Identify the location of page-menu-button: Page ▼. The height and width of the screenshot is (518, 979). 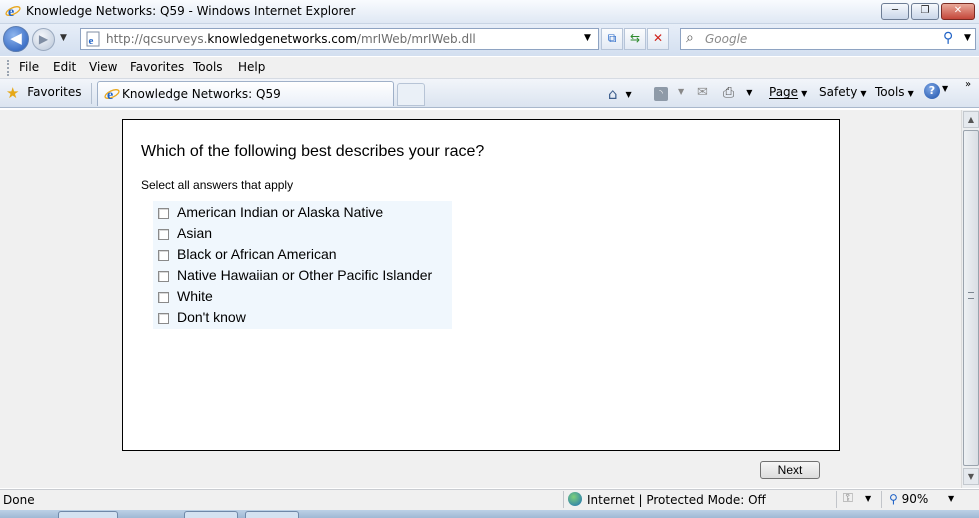
(788, 92).